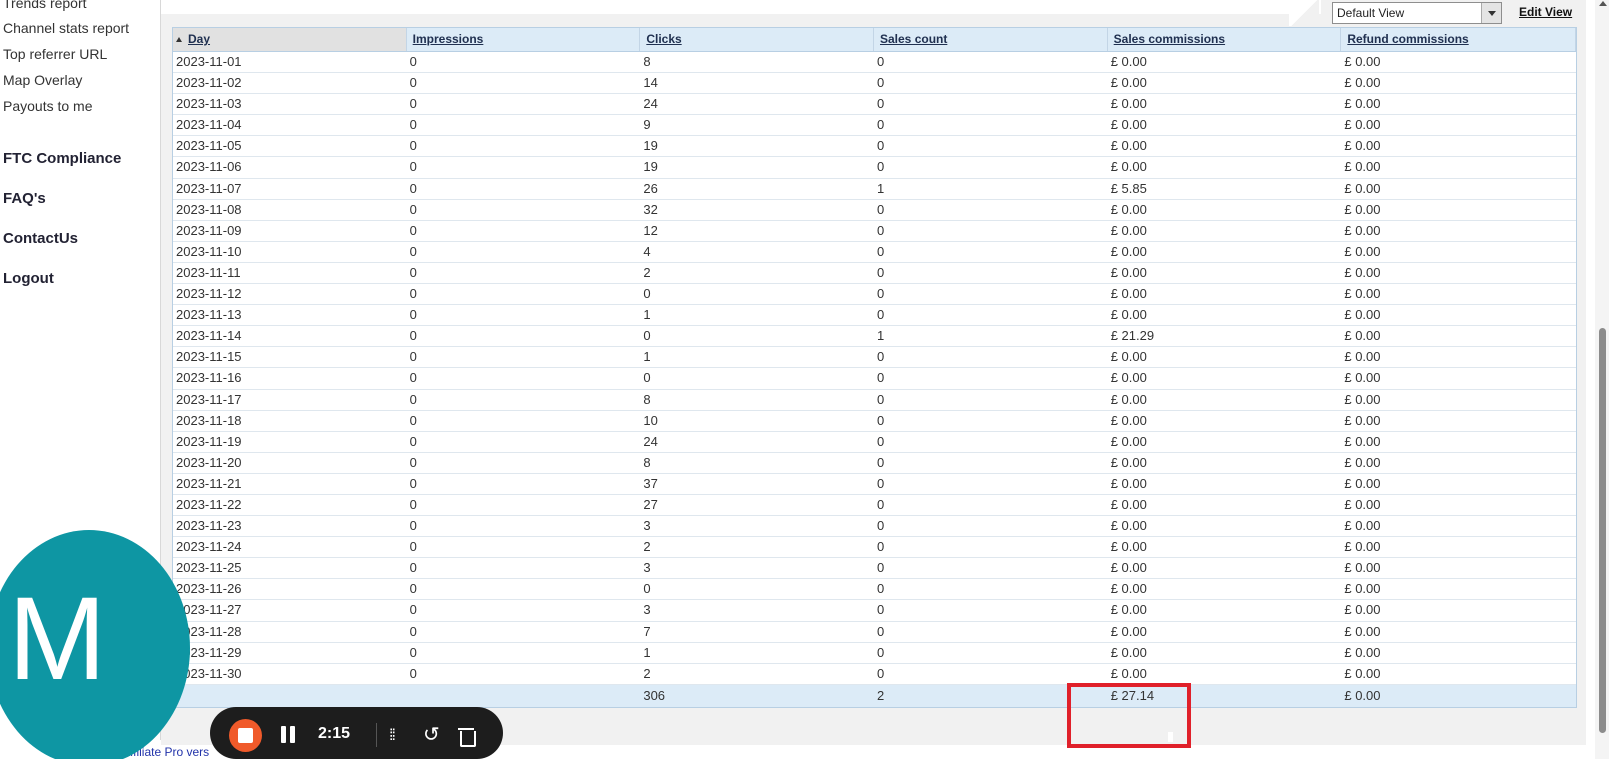  I want to click on scrollbar-thumb, so click(1602, 530).